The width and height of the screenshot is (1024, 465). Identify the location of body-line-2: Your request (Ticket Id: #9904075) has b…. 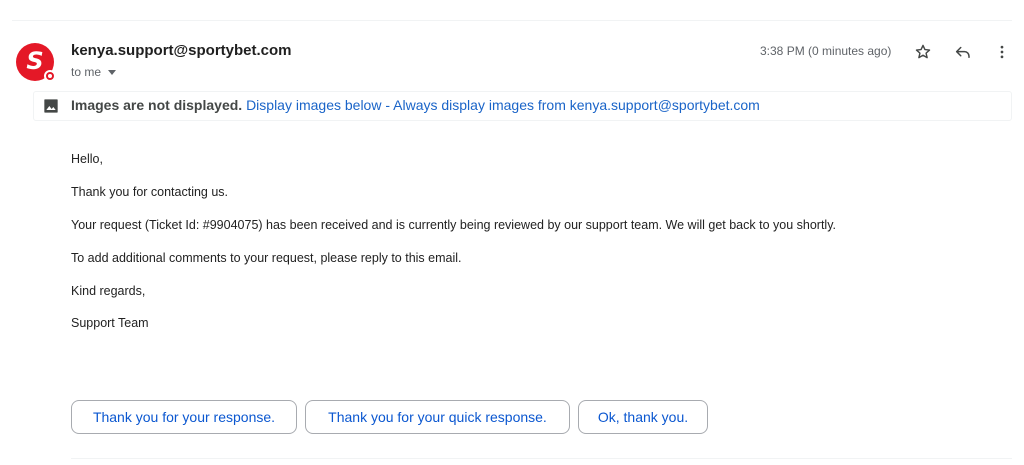
(453, 225).